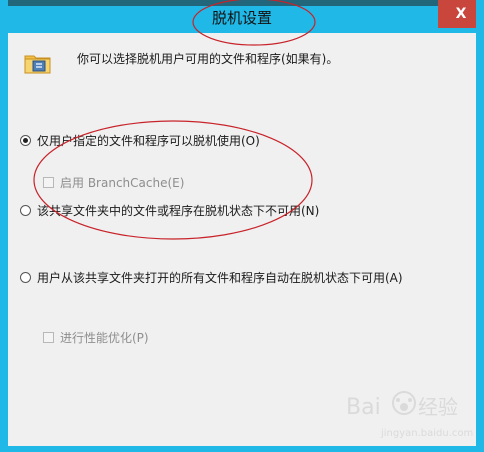  I want to click on performance-optimization-checkbox: 进行性能优化(P), so click(96, 337).